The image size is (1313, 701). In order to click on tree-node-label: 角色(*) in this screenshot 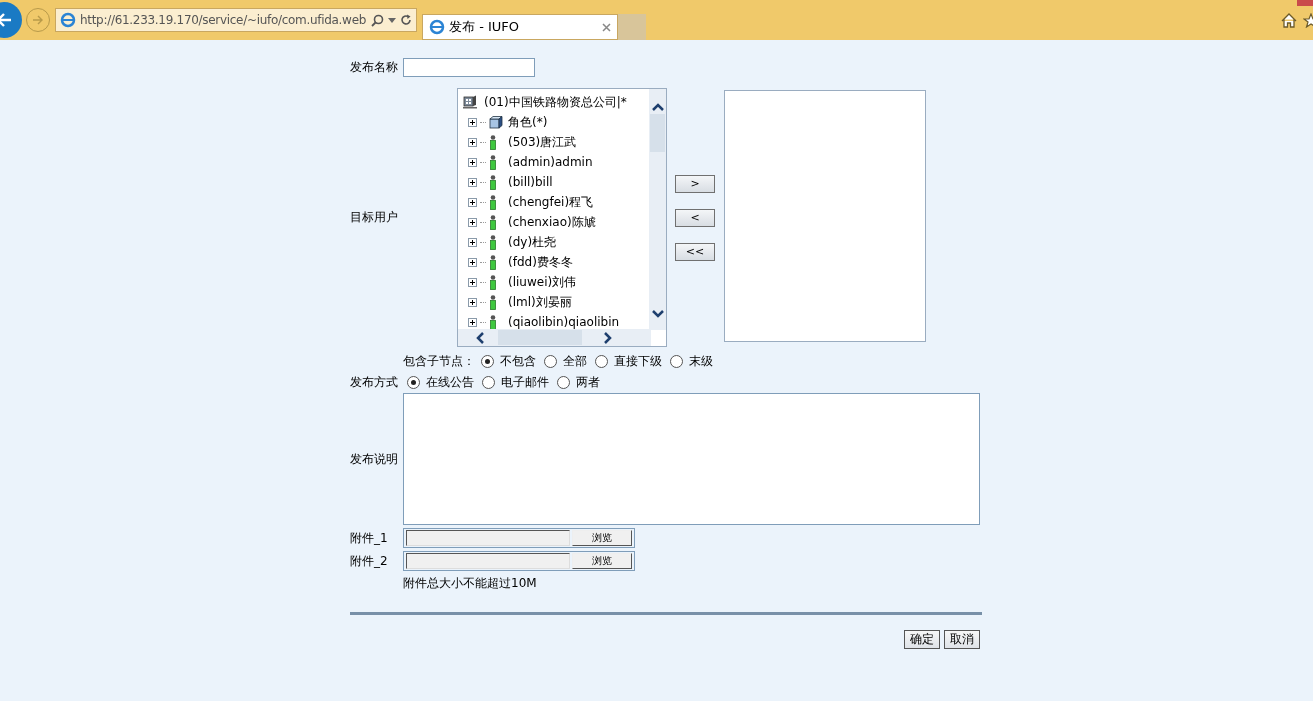, I will do `click(528, 122)`.